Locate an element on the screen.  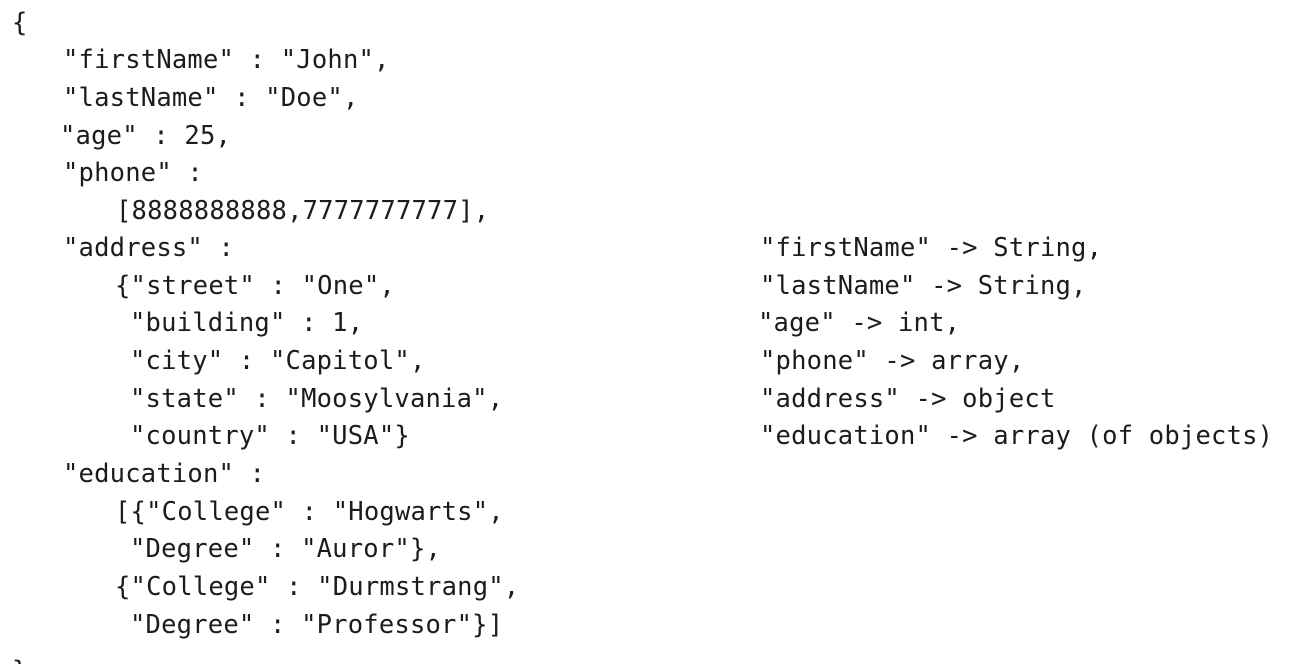
json-line-country: "country" : "USA"} is located at coordinates (270, 436).